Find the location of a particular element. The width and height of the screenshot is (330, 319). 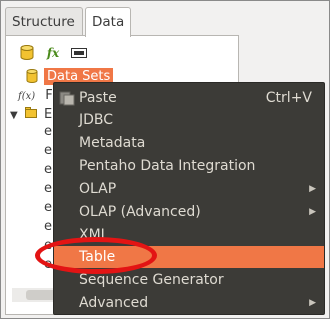

menu-item-label: Sequence Generator is located at coordinates (151, 280).